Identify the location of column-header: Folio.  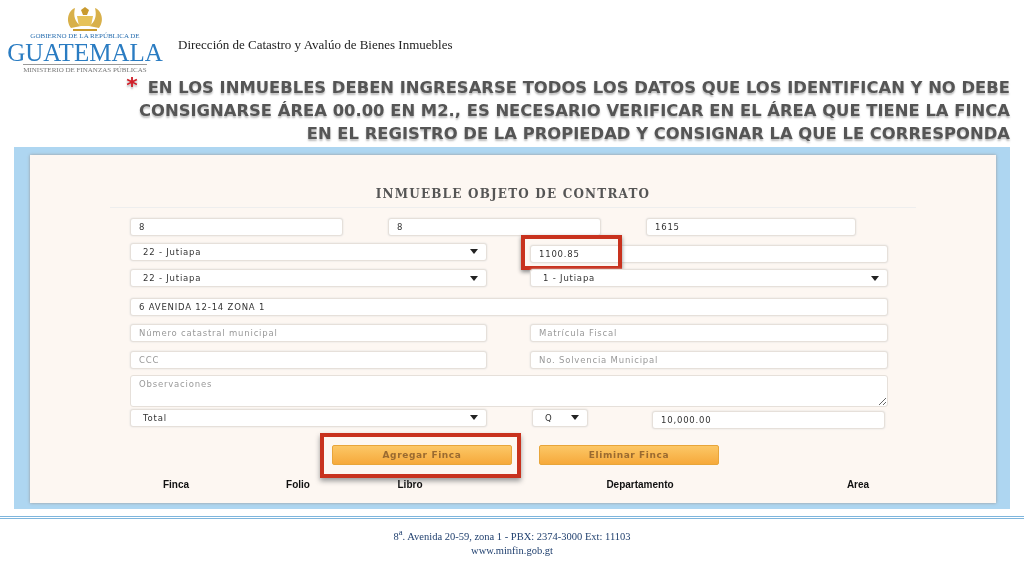
(298, 484).